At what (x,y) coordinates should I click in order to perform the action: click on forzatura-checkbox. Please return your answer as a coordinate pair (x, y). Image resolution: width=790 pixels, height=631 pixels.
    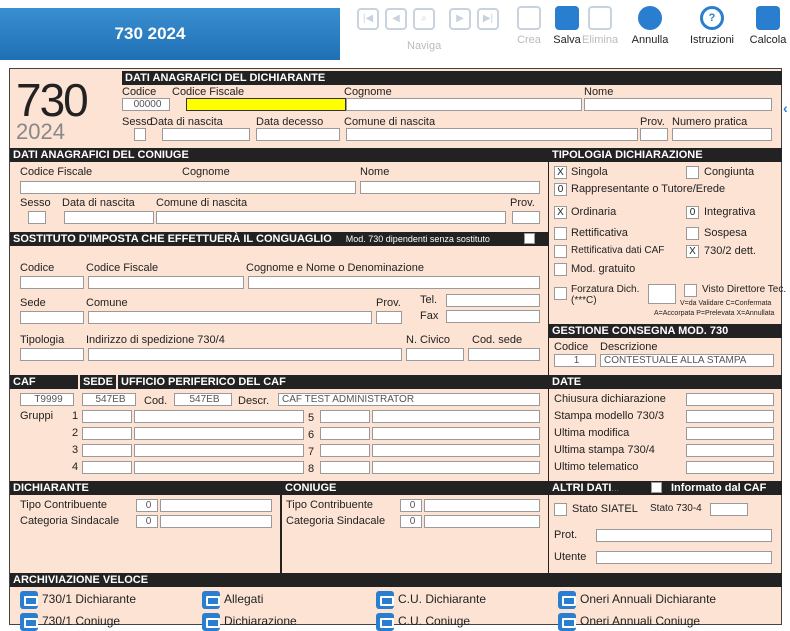
    Looking at the image, I should click on (560, 293).